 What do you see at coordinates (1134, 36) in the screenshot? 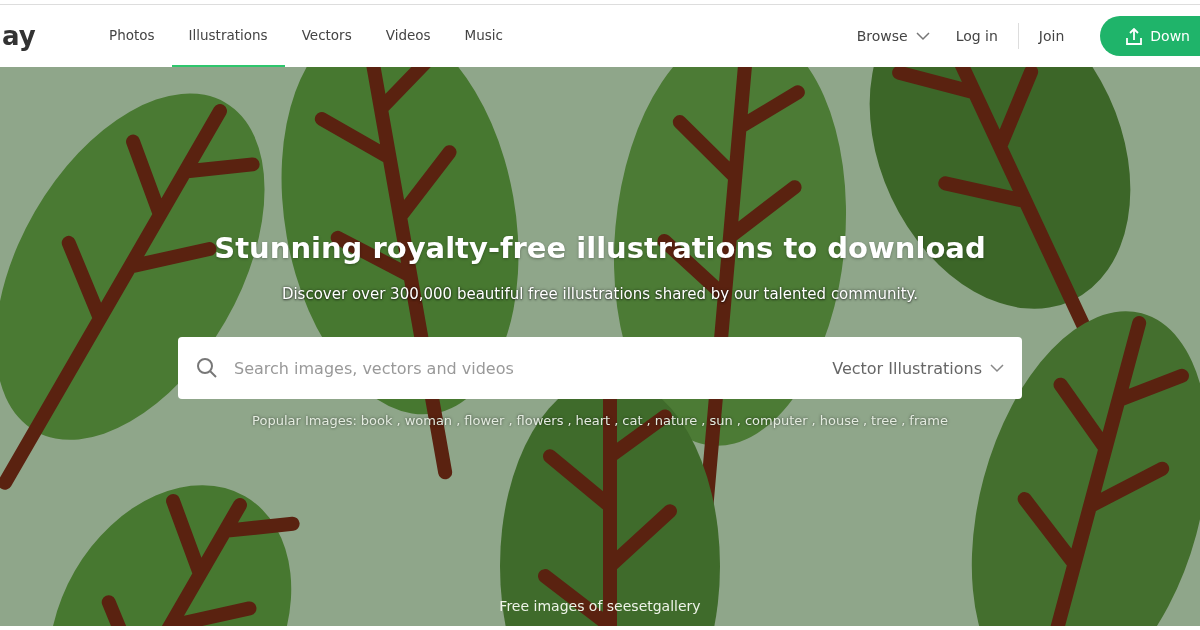
I see `upload-icon` at bounding box center [1134, 36].